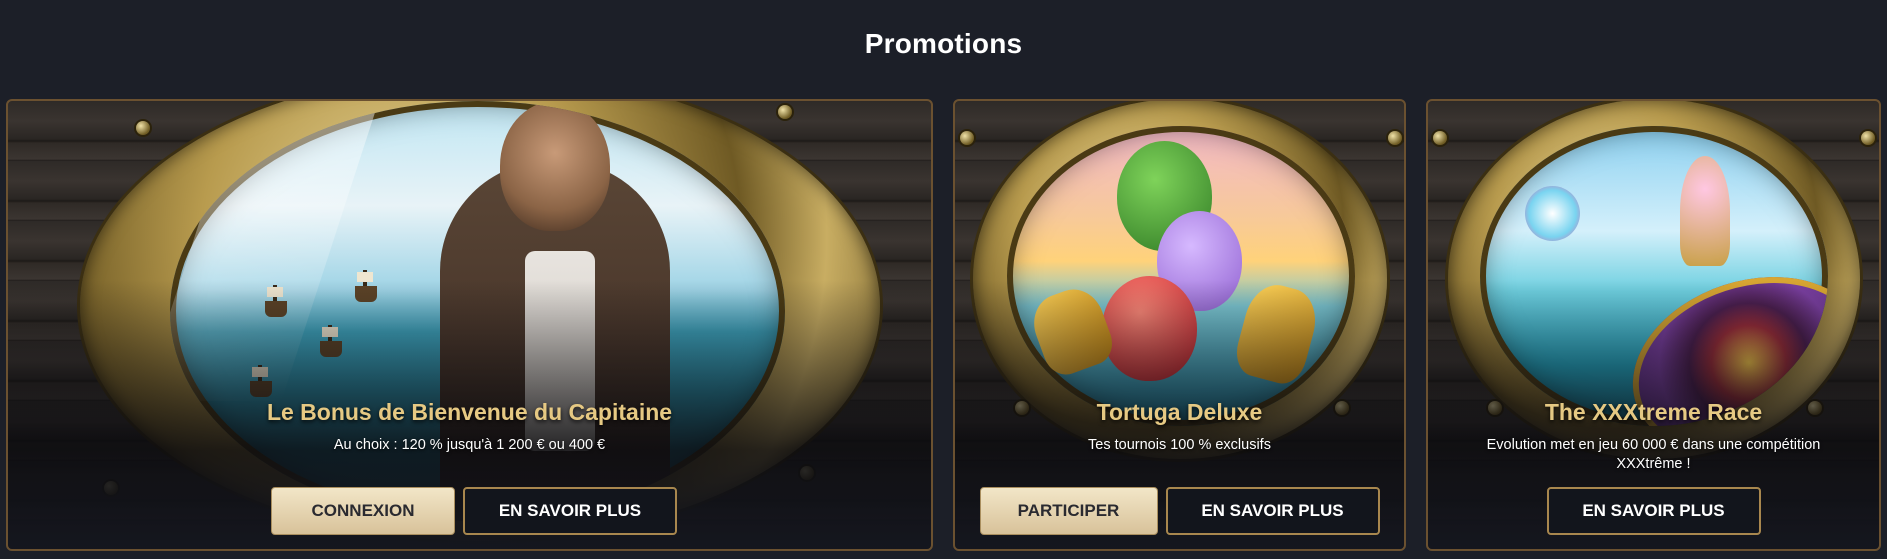 The width and height of the screenshot is (1887, 559). What do you see at coordinates (943, 43) in the screenshot?
I see `section-title: Promotions` at bounding box center [943, 43].